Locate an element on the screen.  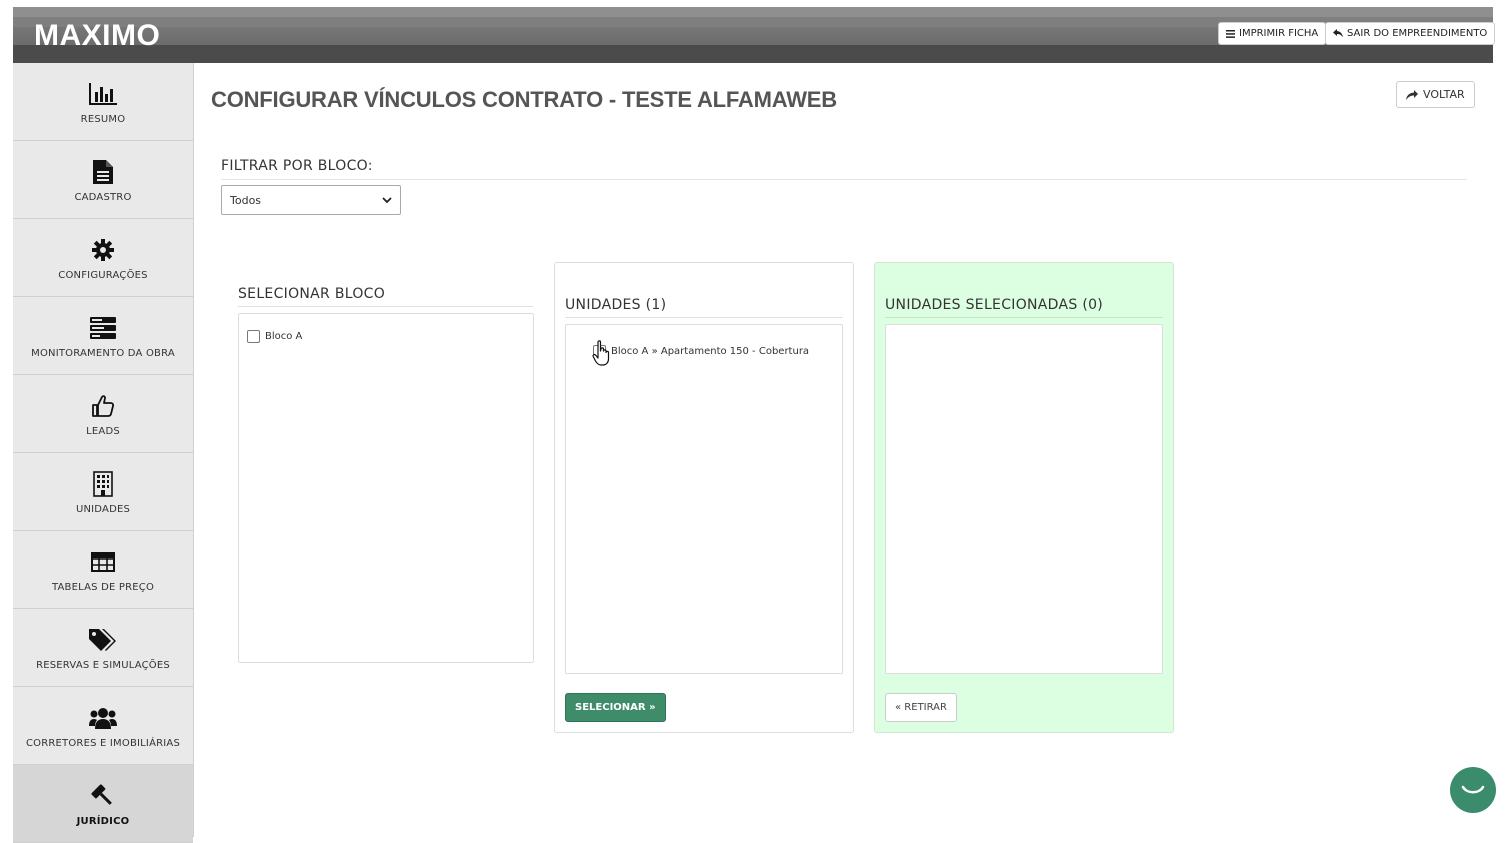
chat-icon is located at coordinates (1473, 789).